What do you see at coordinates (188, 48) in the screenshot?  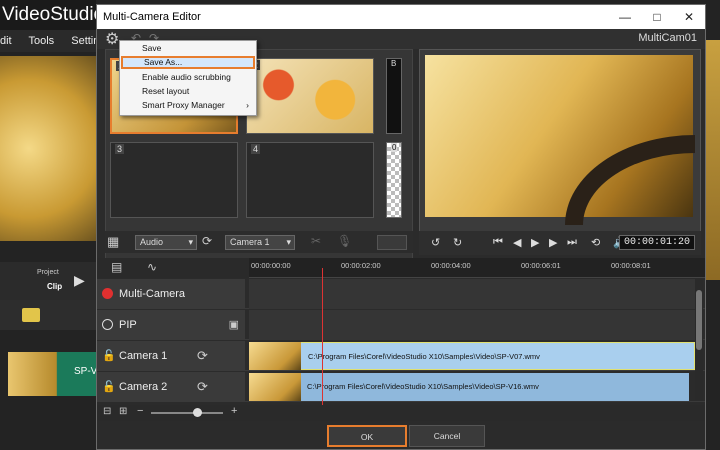 I see `menu-item-save: Save` at bounding box center [188, 48].